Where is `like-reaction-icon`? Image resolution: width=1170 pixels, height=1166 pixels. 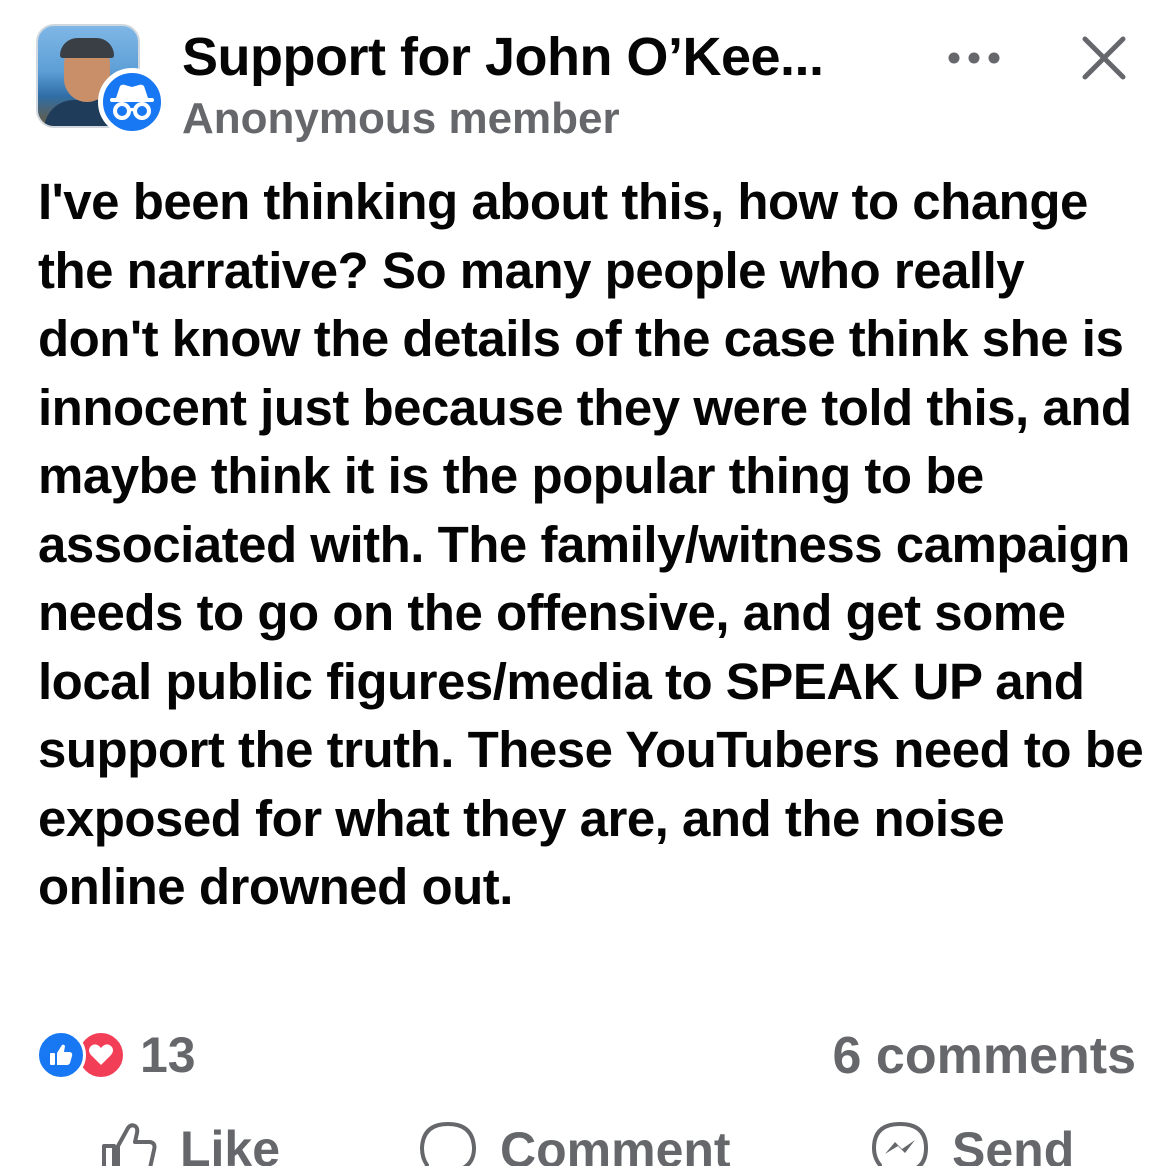 like-reaction-icon is located at coordinates (61, 1055).